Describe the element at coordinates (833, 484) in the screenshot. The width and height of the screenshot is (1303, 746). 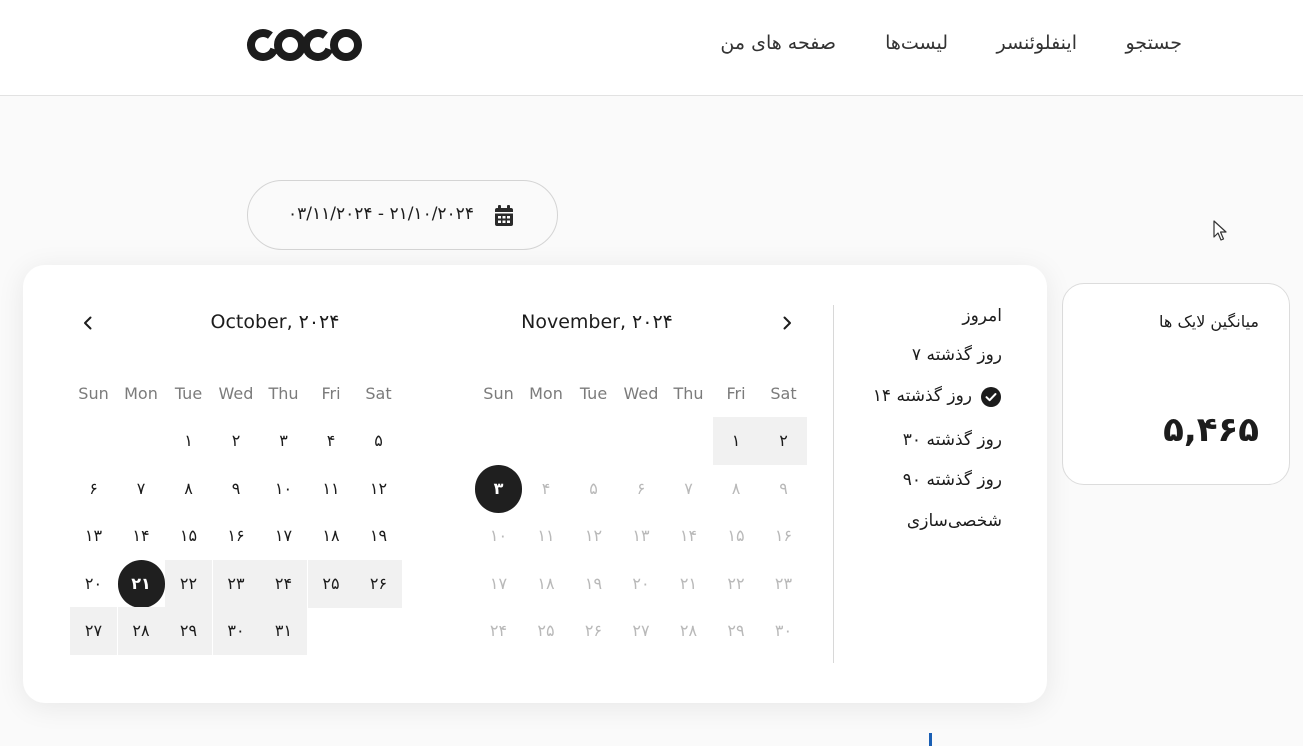
I see `presets-divider` at that location.